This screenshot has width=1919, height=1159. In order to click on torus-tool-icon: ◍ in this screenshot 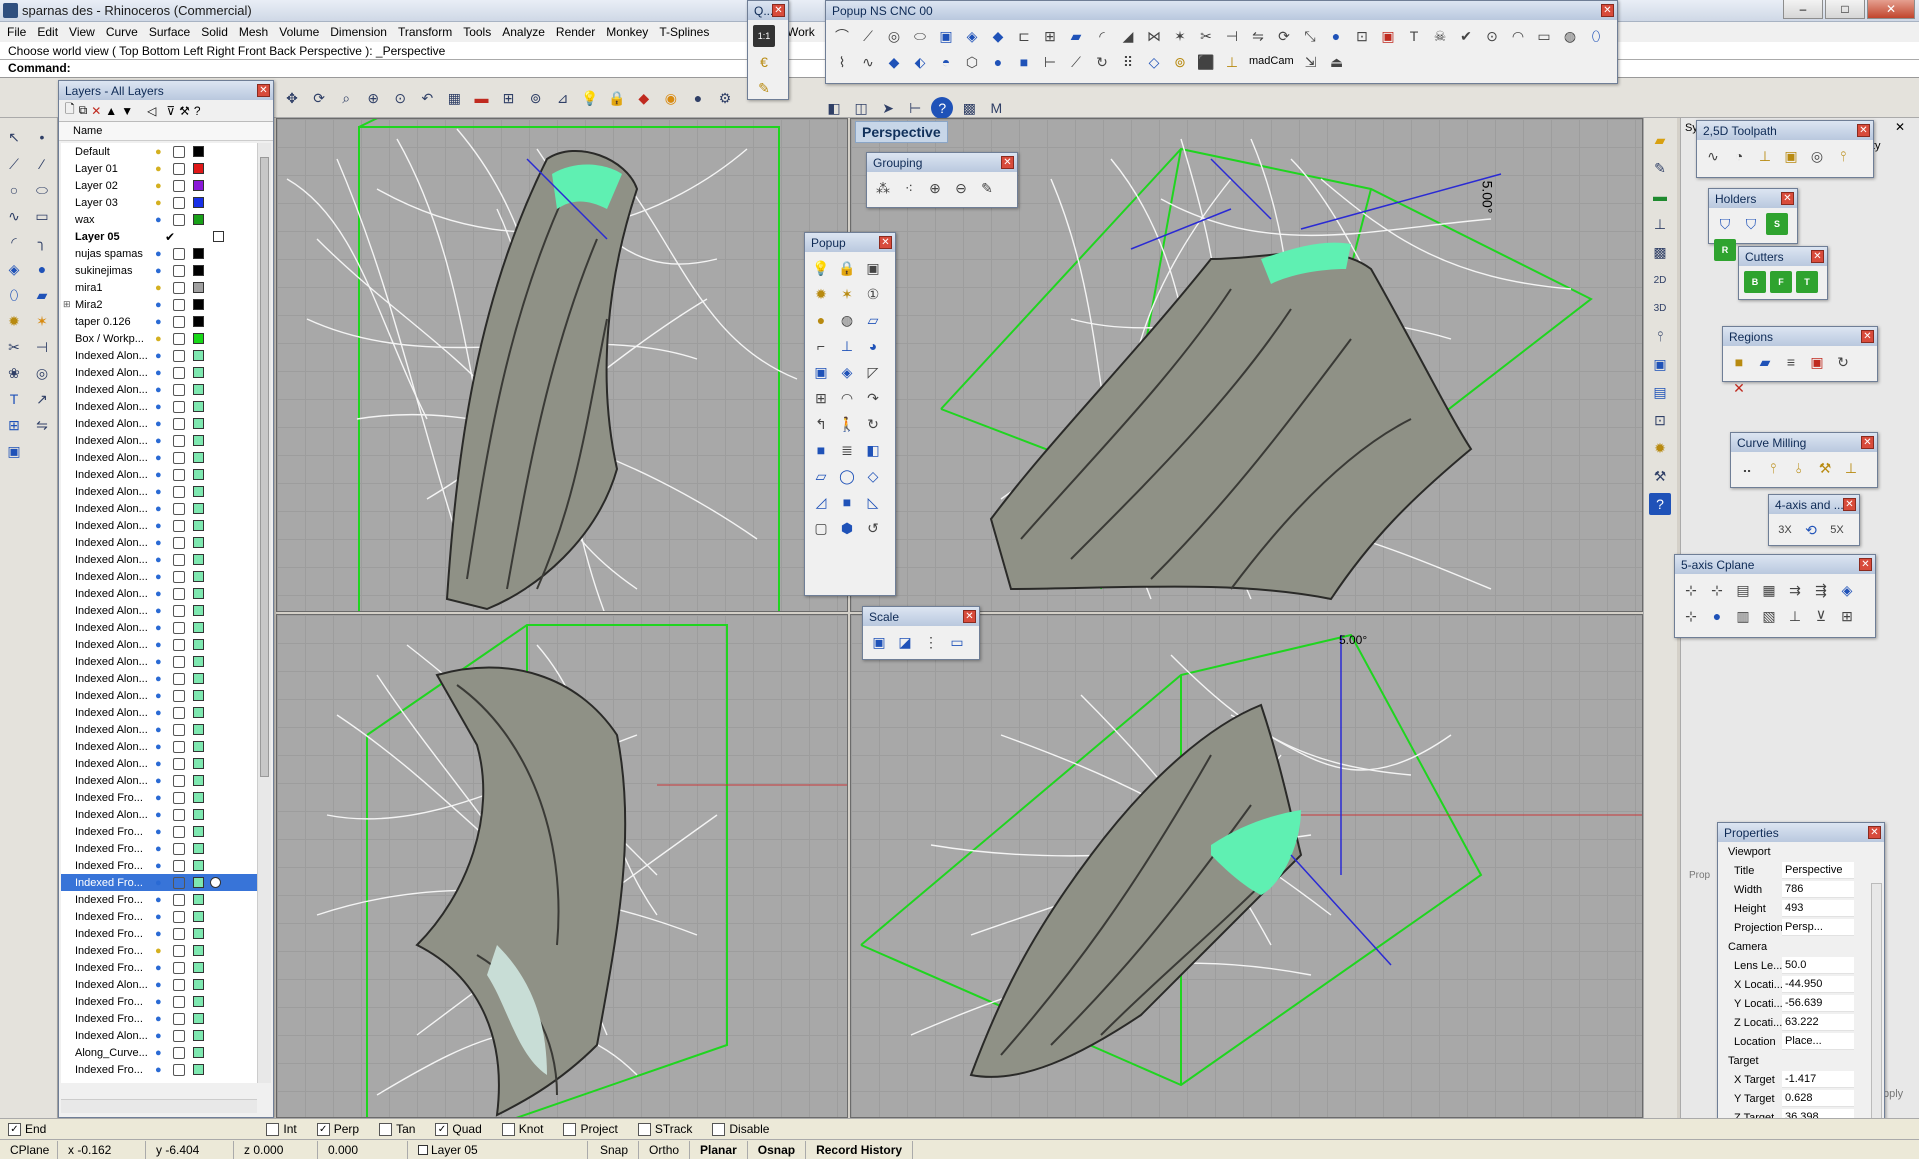, I will do `click(1570, 36)`.